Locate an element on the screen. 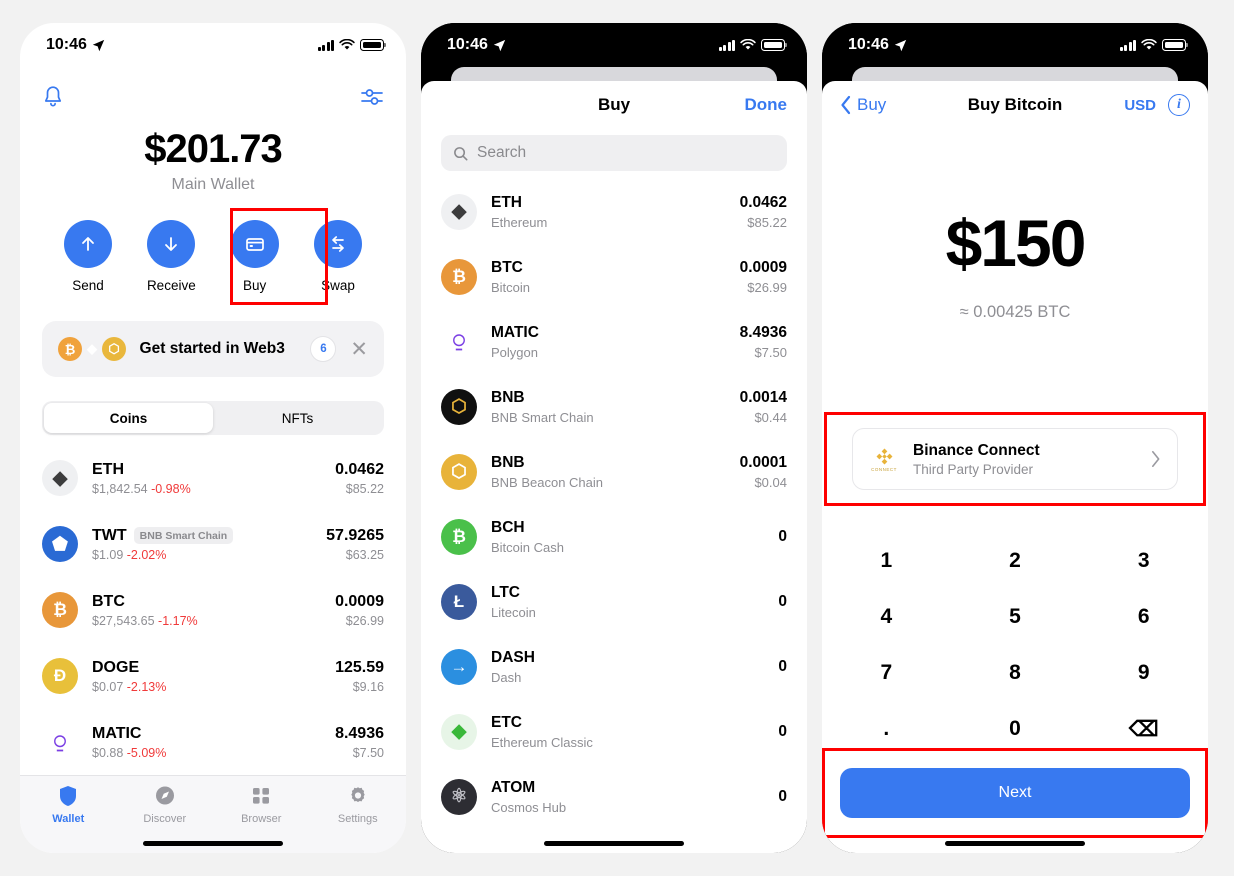 This screenshot has height=876, width=1234. key-8: 8 is located at coordinates (1015, 673).